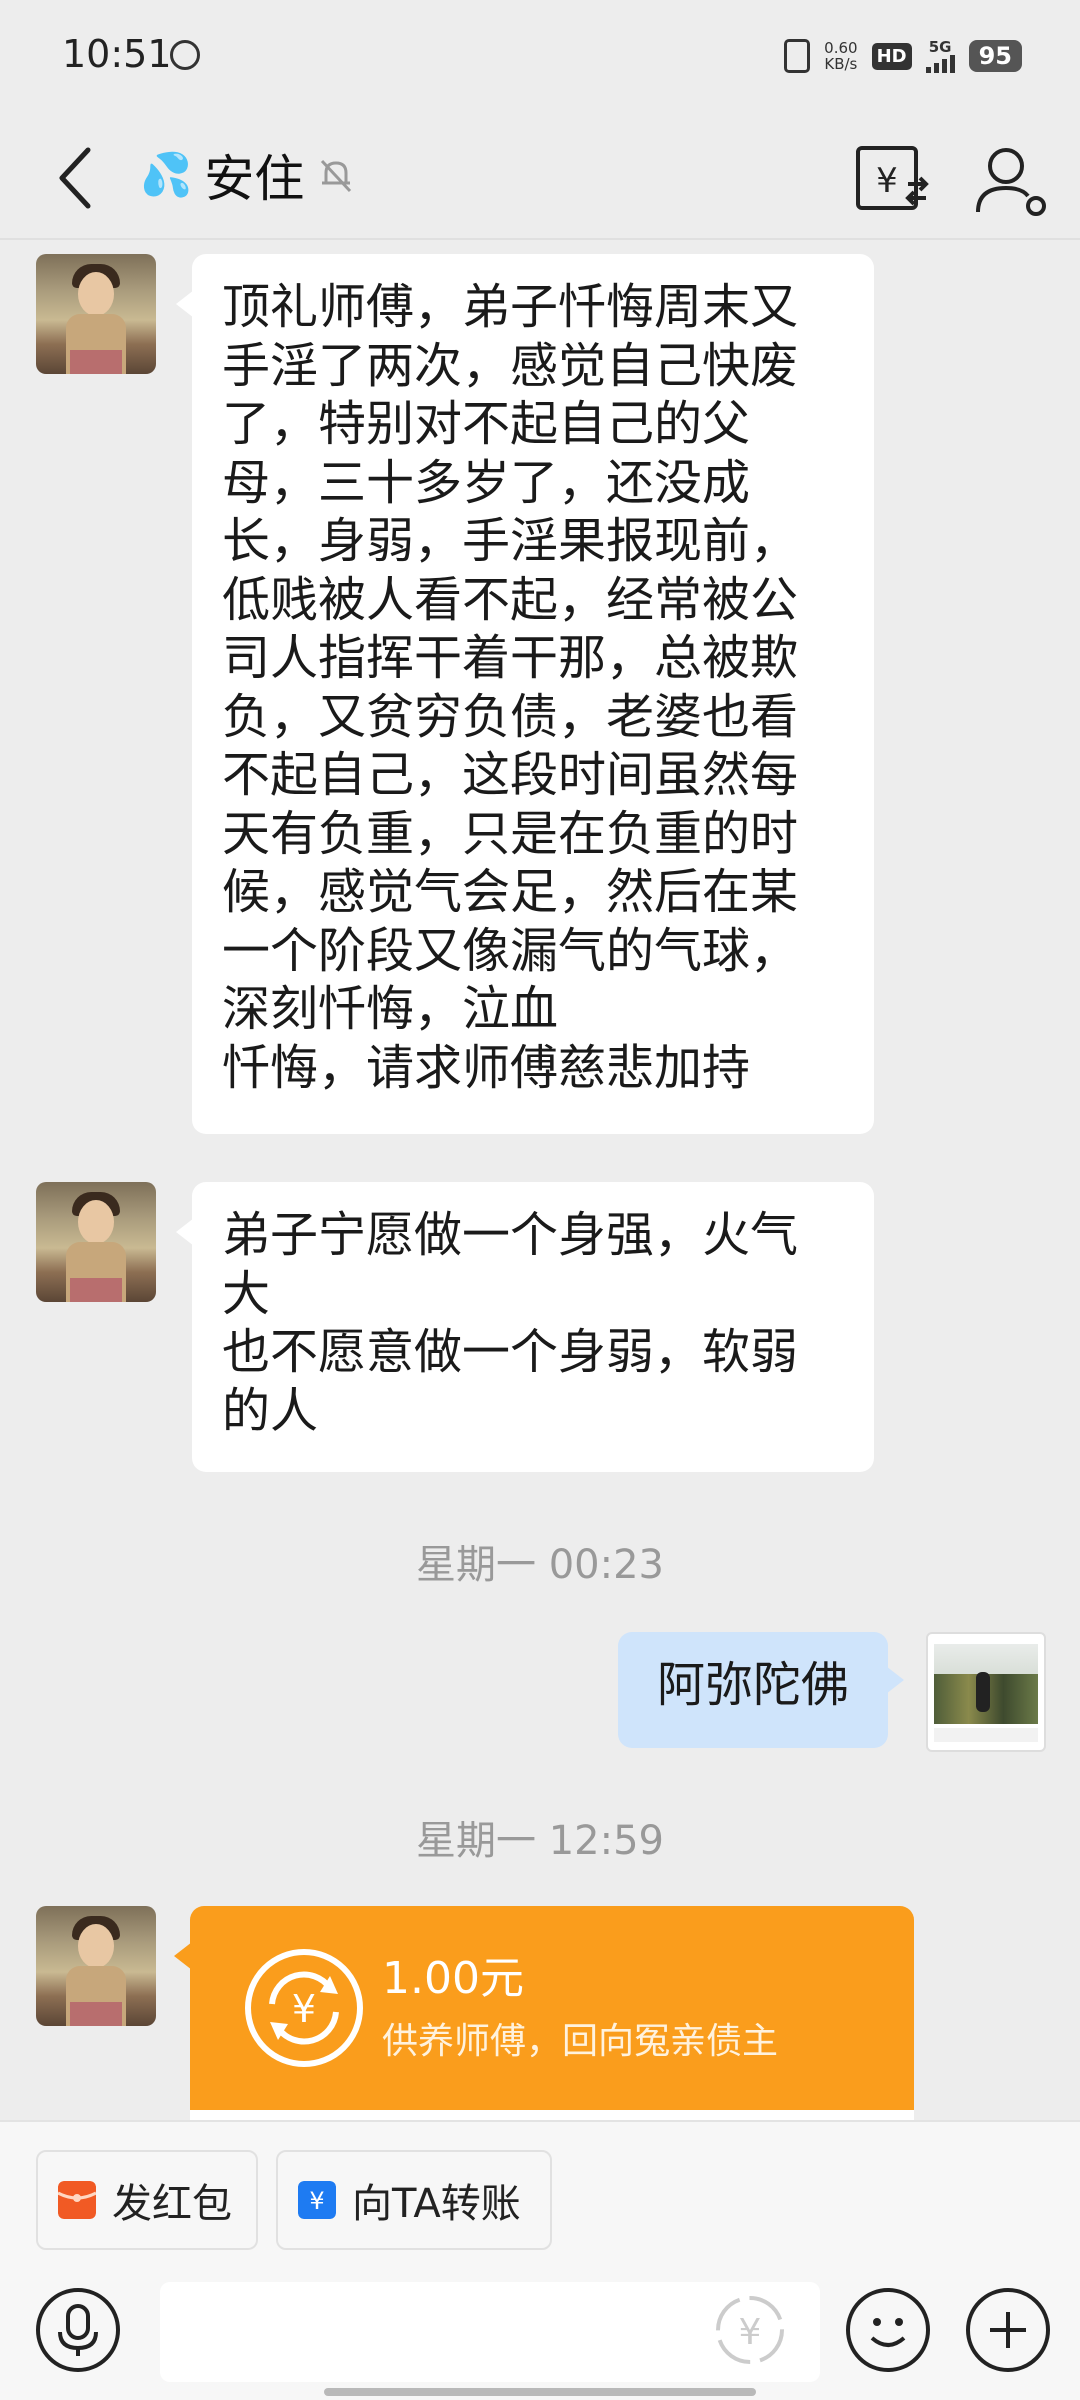 The width and height of the screenshot is (1080, 2400). What do you see at coordinates (525, 1327) in the screenshot?
I see `message-bubble: 弟子宁愿做一个身强，火气 大 也不愿意做一个身弱，软弱 的人` at bounding box center [525, 1327].